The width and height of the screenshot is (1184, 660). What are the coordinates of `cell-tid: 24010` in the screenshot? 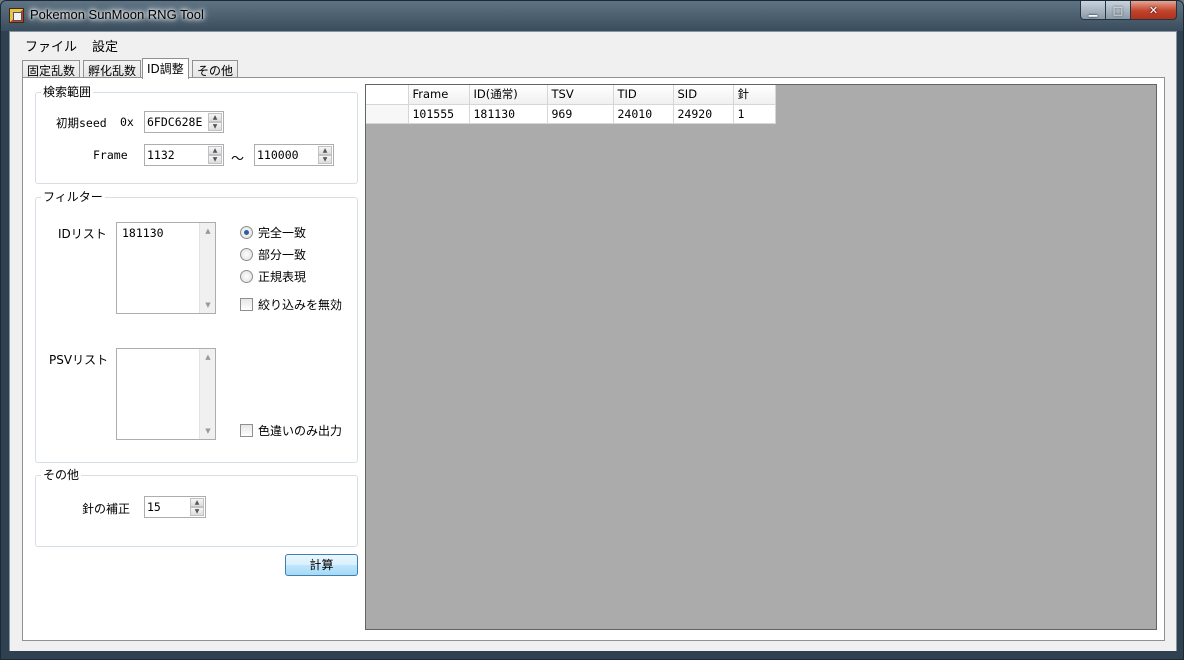 It's located at (643, 114).